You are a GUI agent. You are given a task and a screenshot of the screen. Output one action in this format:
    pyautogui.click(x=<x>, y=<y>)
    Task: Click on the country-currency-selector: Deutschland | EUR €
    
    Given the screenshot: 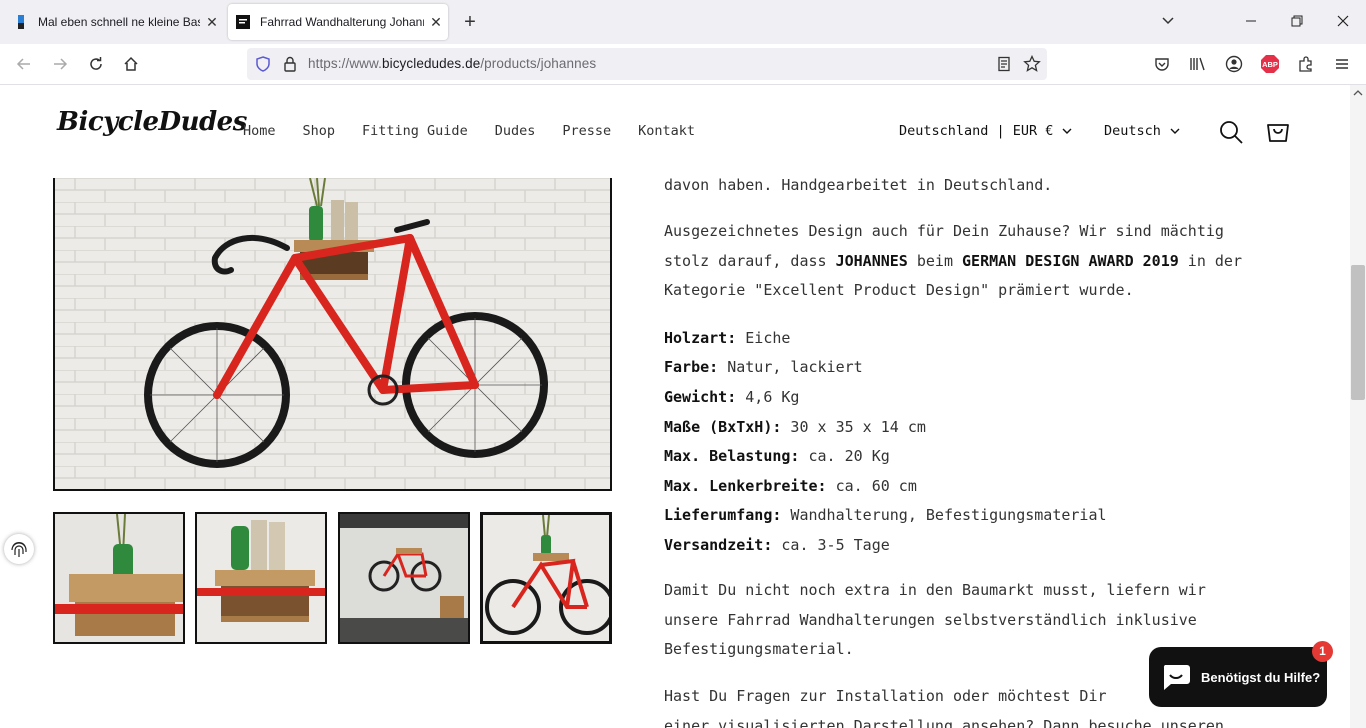 What is the action you would take?
    pyautogui.click(x=986, y=131)
    